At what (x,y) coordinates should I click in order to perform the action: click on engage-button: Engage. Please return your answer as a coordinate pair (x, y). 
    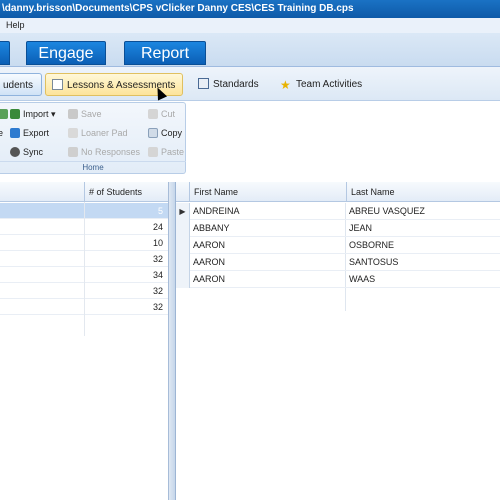
    Looking at the image, I should click on (66, 53).